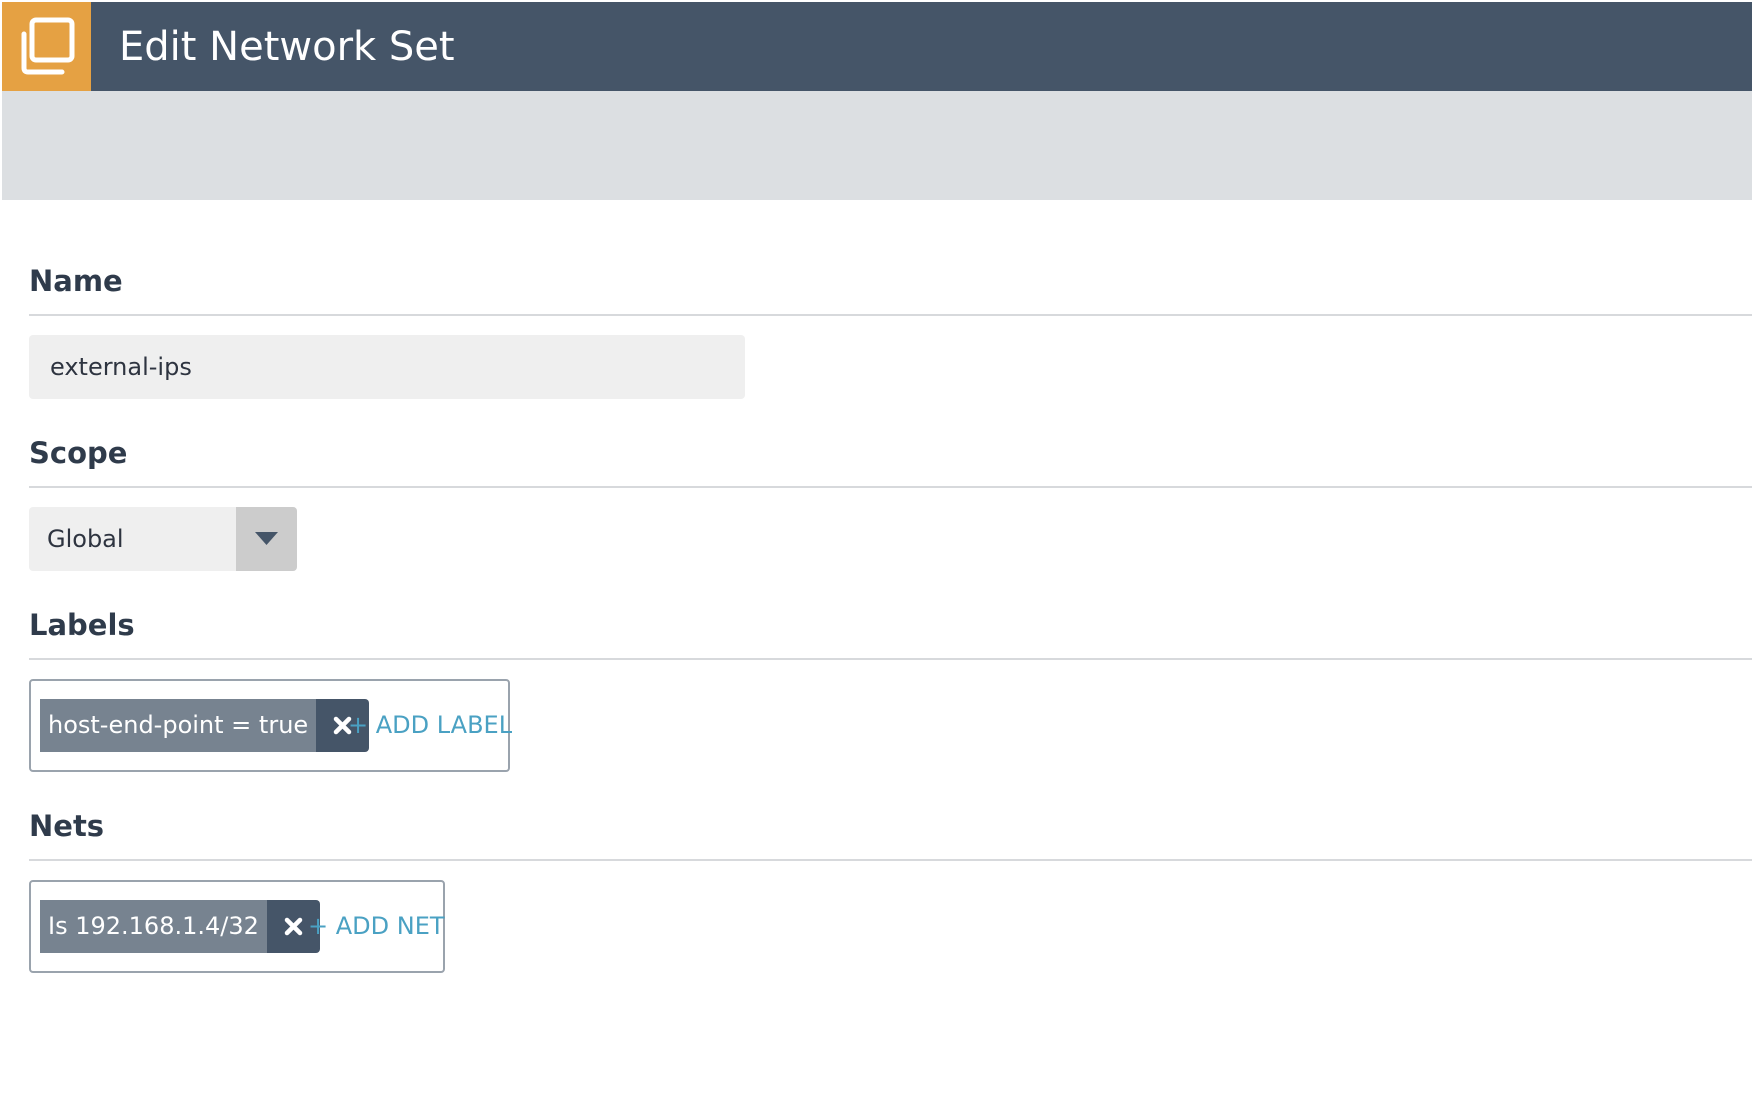 This screenshot has height=1108, width=1752. Describe the element at coordinates (82, 625) in the screenshot. I see `labels-section-title: Labels` at that location.